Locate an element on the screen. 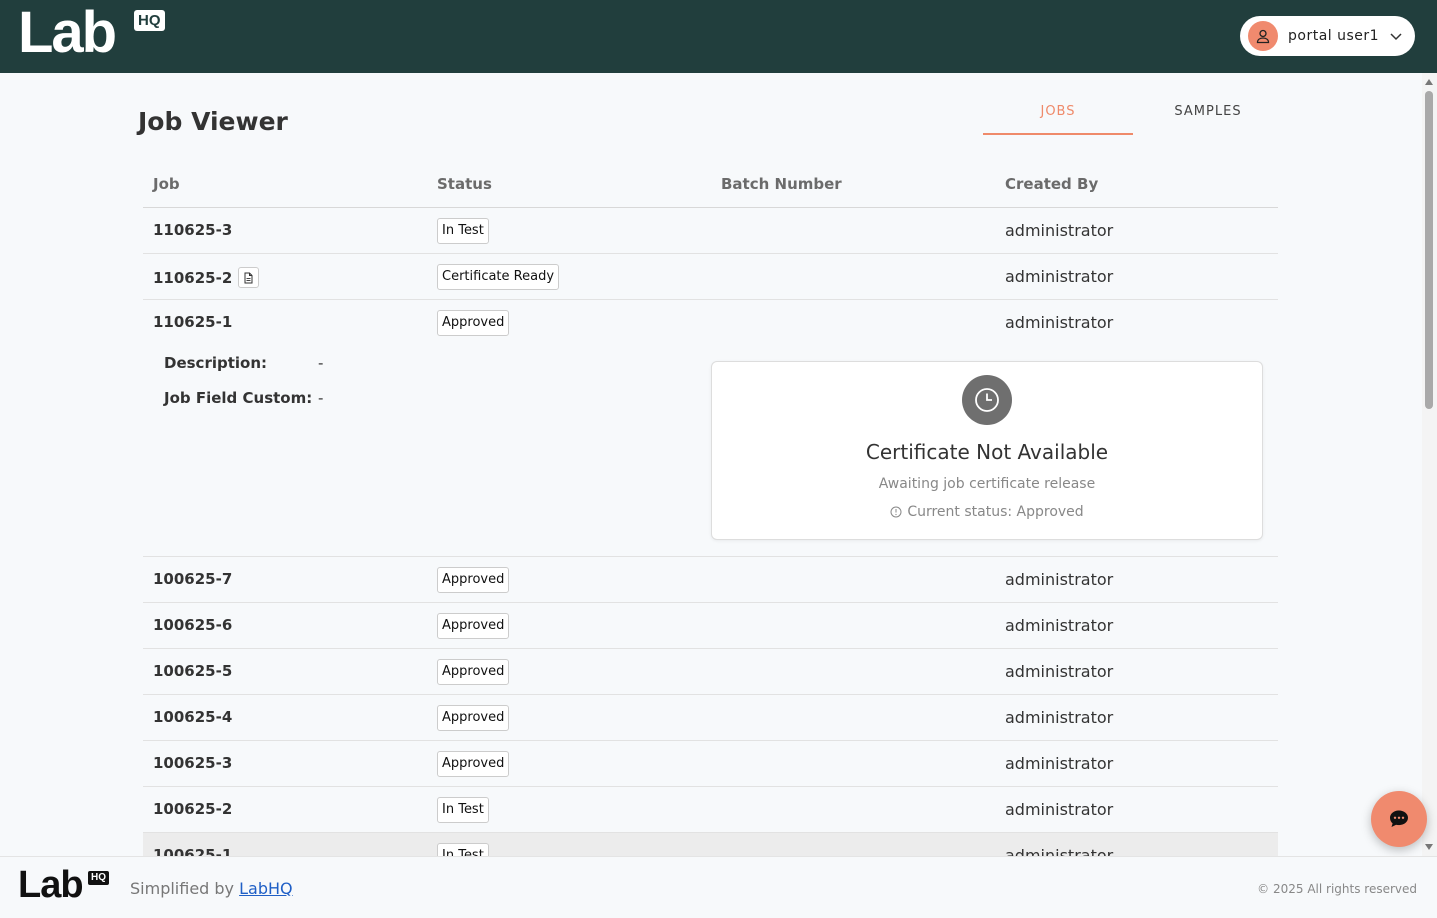  column-header-batch-number: Batch Number is located at coordinates (781, 184).